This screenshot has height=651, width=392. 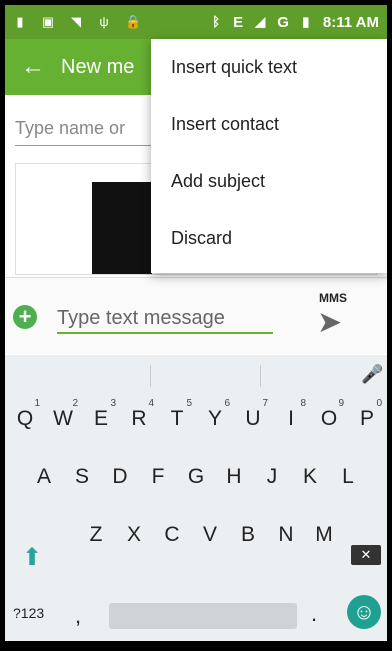 I want to click on key: H, so click(x=234, y=477).